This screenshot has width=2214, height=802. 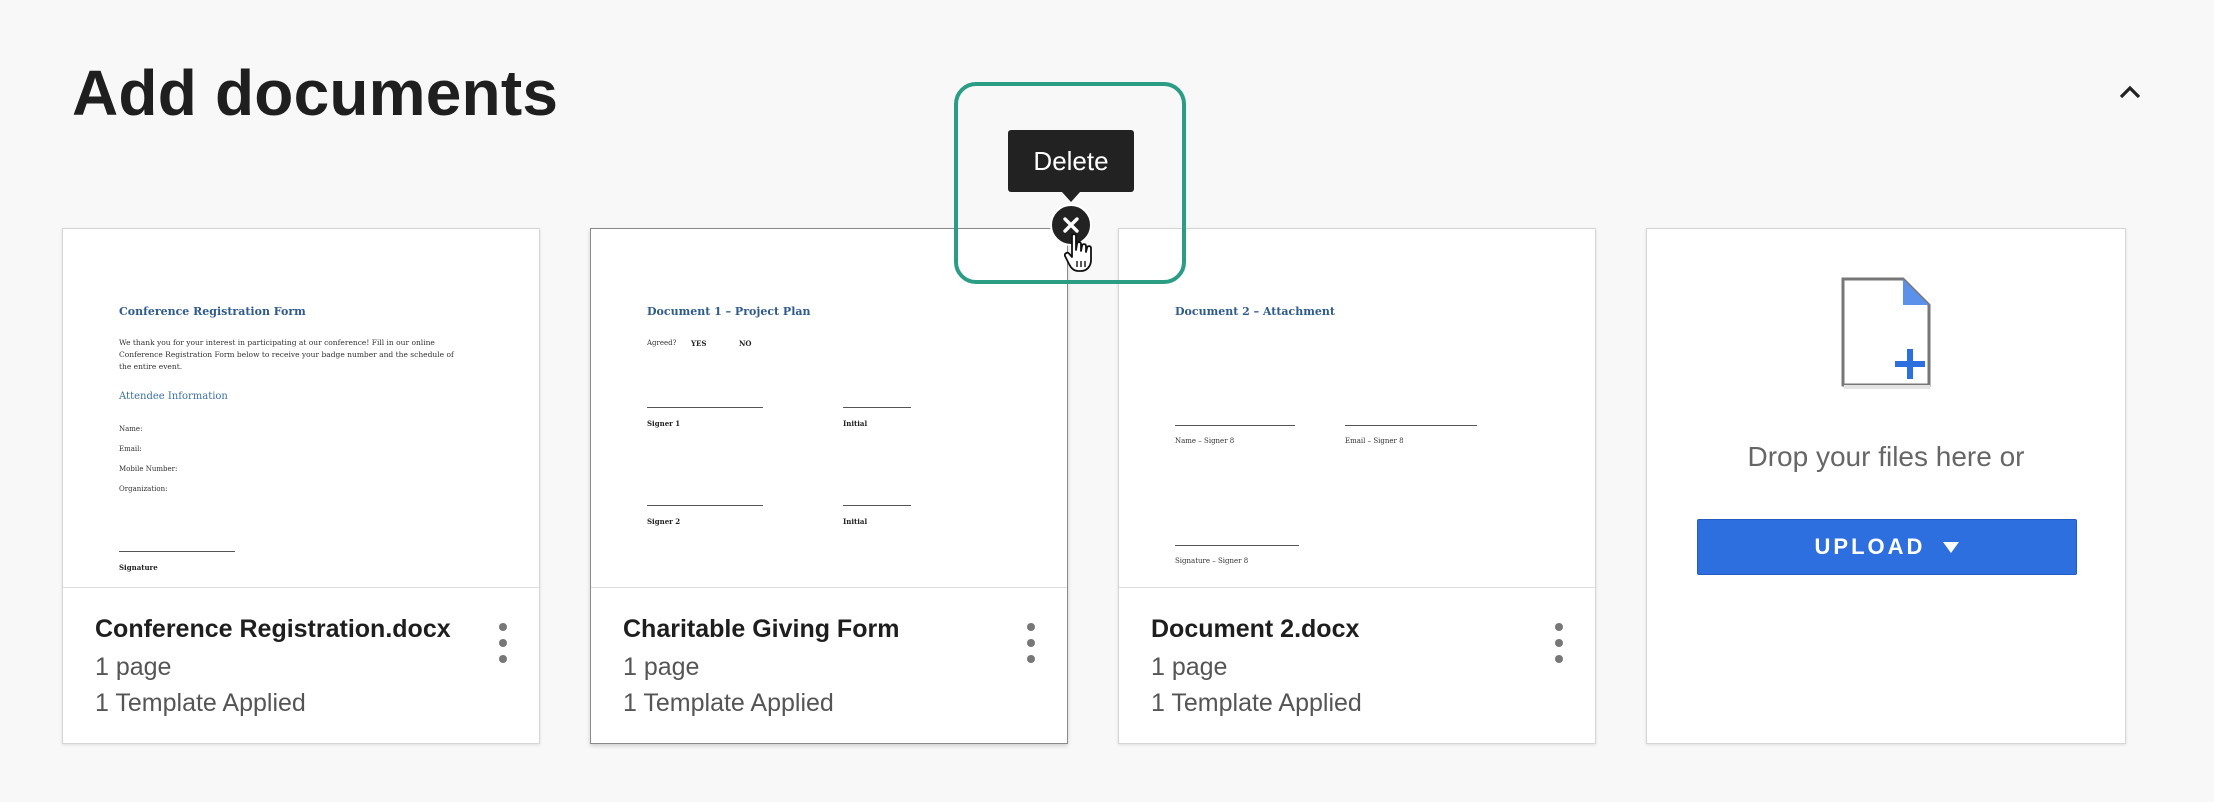 I want to click on document-name: Charitable Giving Form, so click(x=761, y=629).